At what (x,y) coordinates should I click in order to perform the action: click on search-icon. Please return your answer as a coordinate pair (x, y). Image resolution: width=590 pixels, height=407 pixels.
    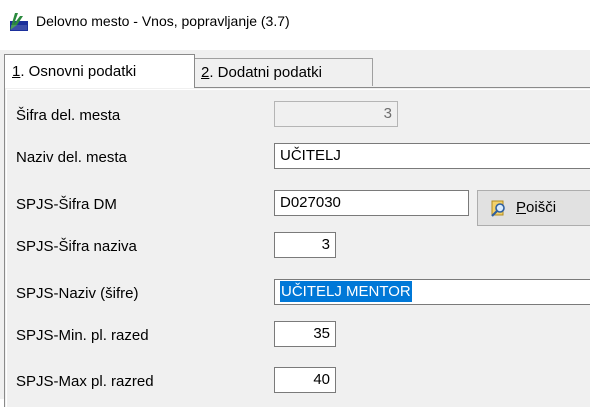
    Looking at the image, I should click on (498, 208).